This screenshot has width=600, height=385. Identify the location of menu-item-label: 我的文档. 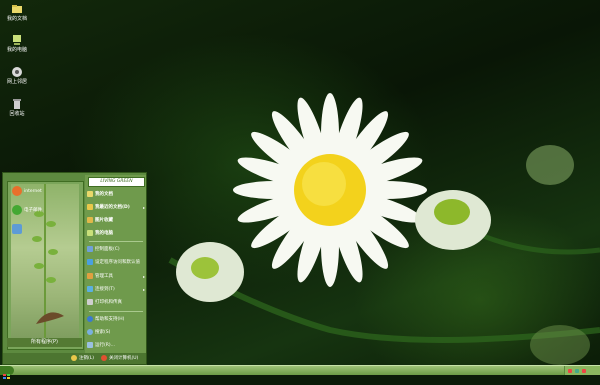
(104, 194).